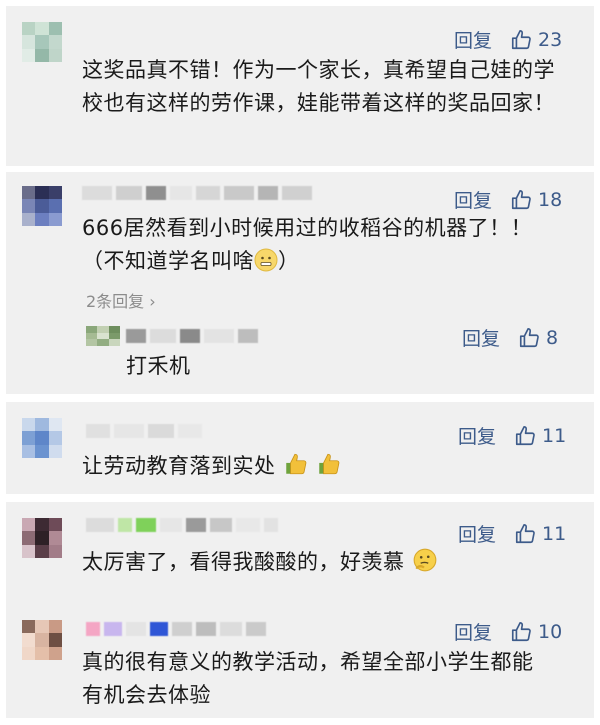  I want to click on thinking-emoji-icon, so click(425, 560).